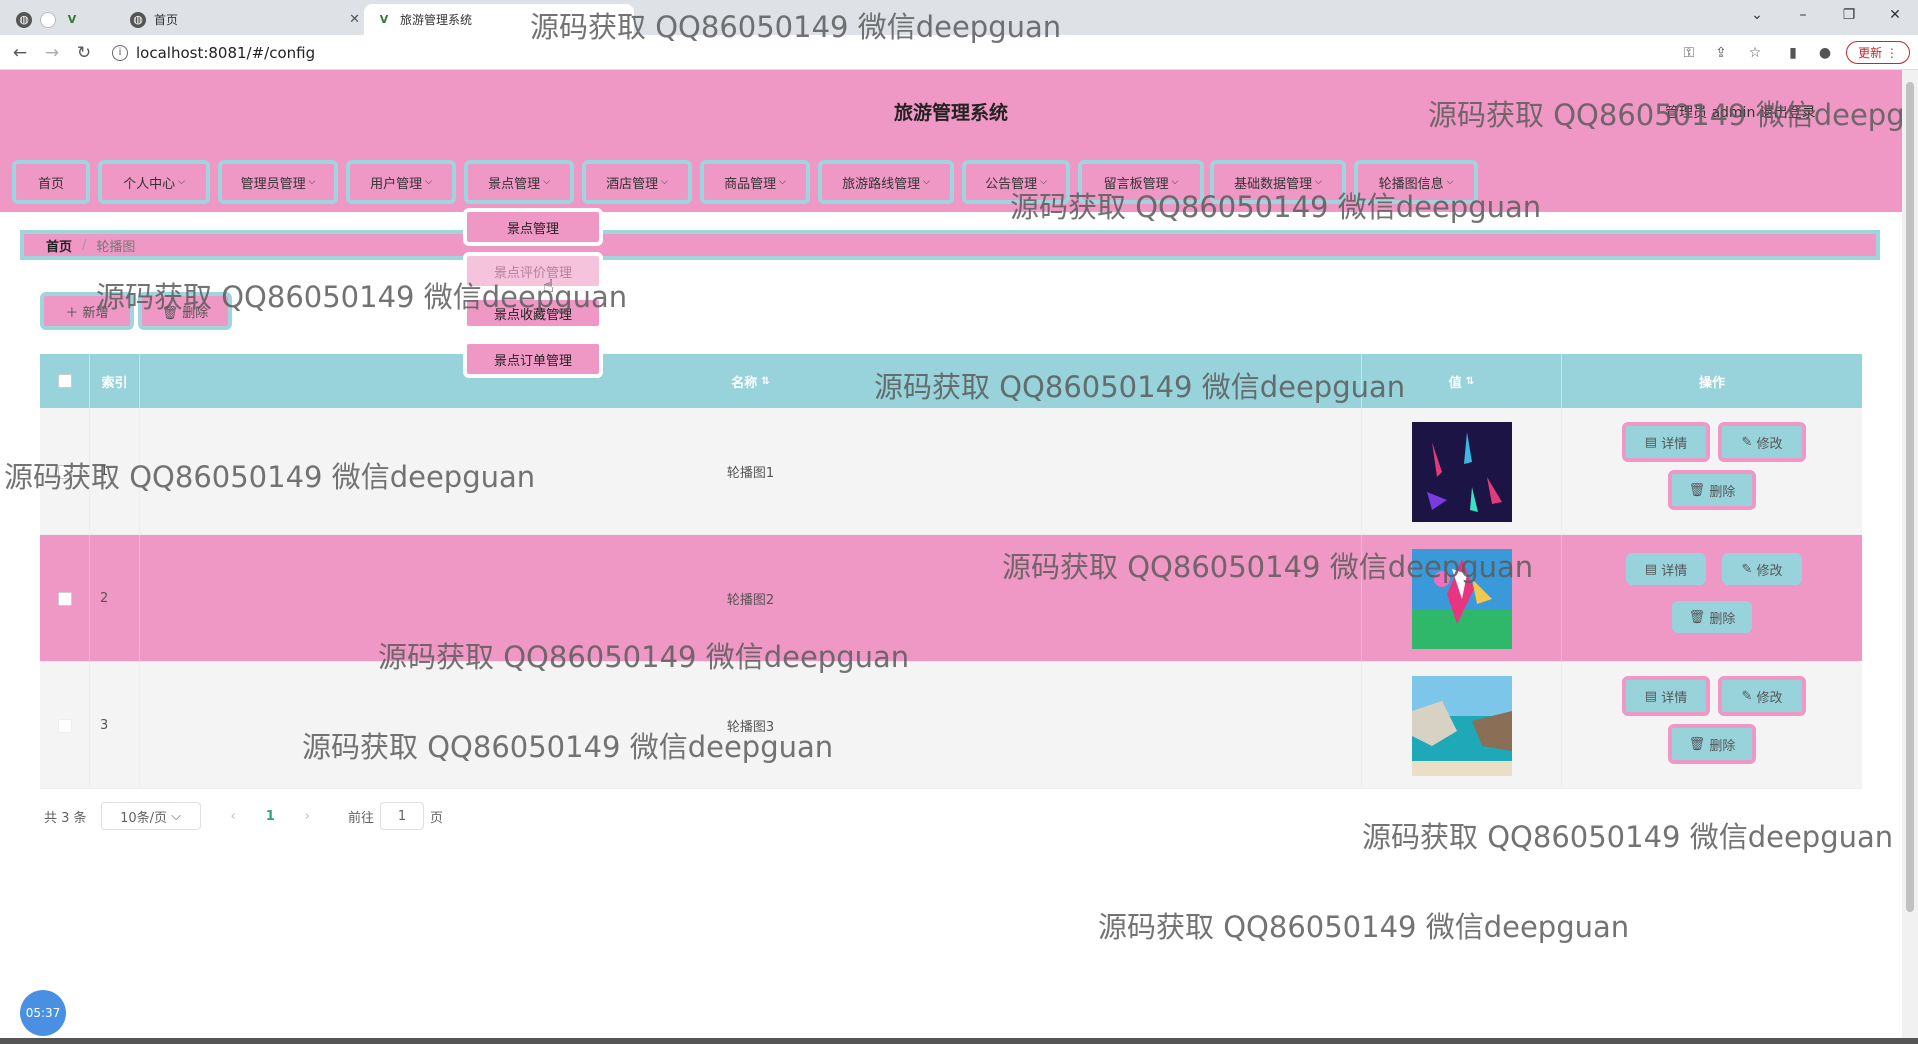 The width and height of the screenshot is (1918, 1044). I want to click on name-cell: 轮播图1, so click(751, 471).